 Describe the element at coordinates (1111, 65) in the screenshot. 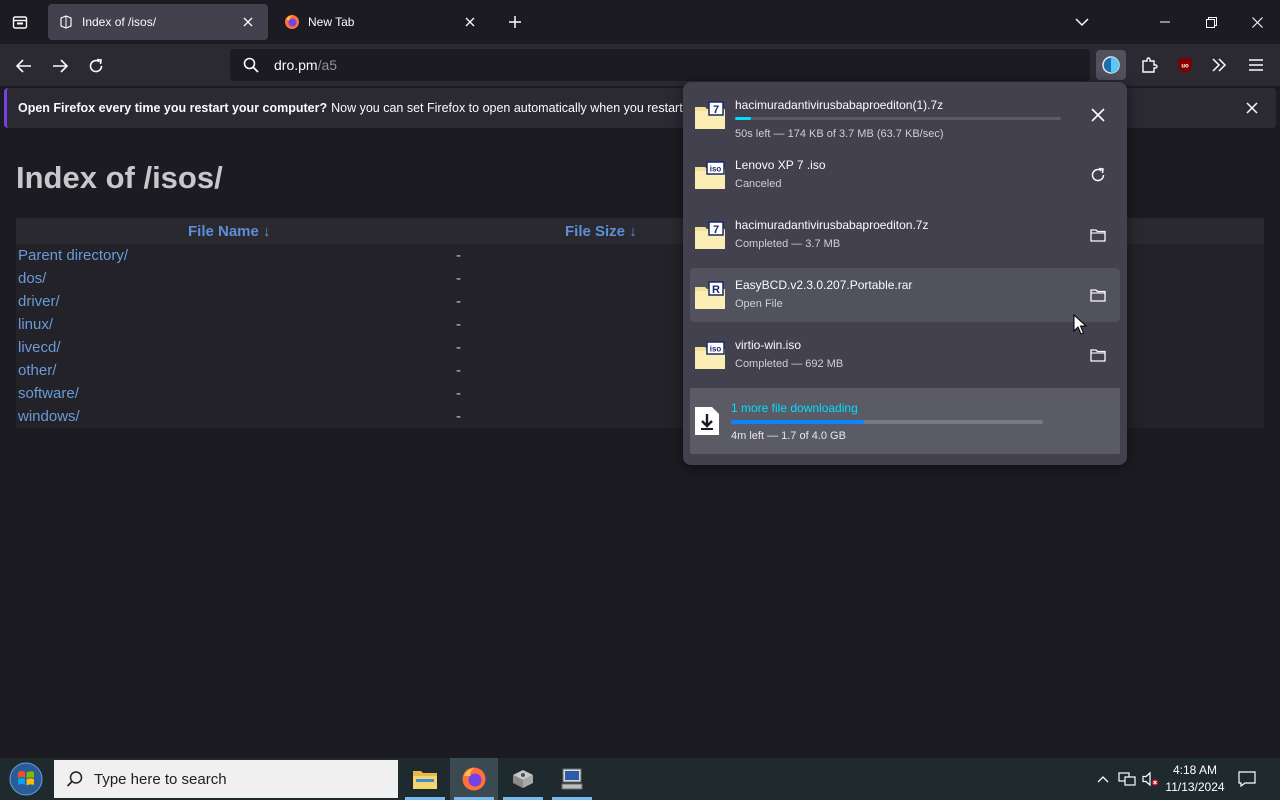

I see `downloads-button` at that location.